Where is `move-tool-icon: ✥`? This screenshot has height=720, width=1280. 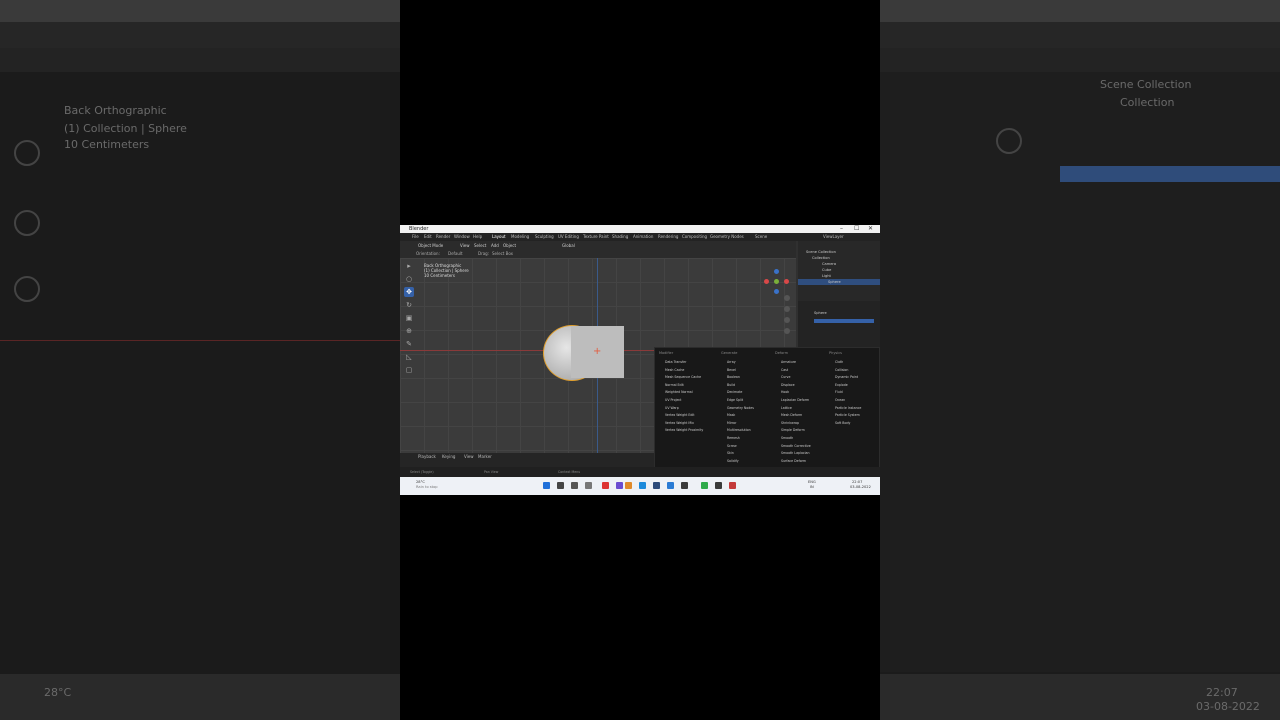 move-tool-icon: ✥ is located at coordinates (409, 292).